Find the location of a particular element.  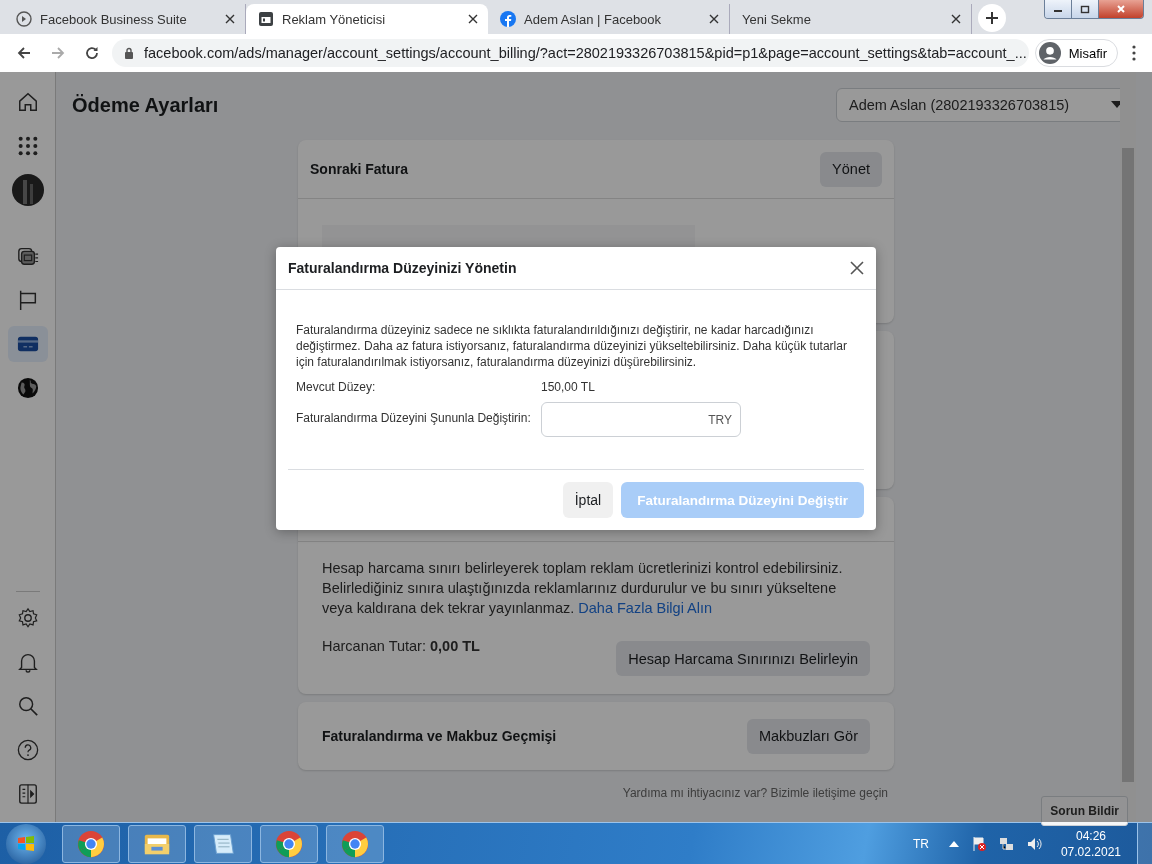

maximize-icon is located at coordinates (1085, 9).